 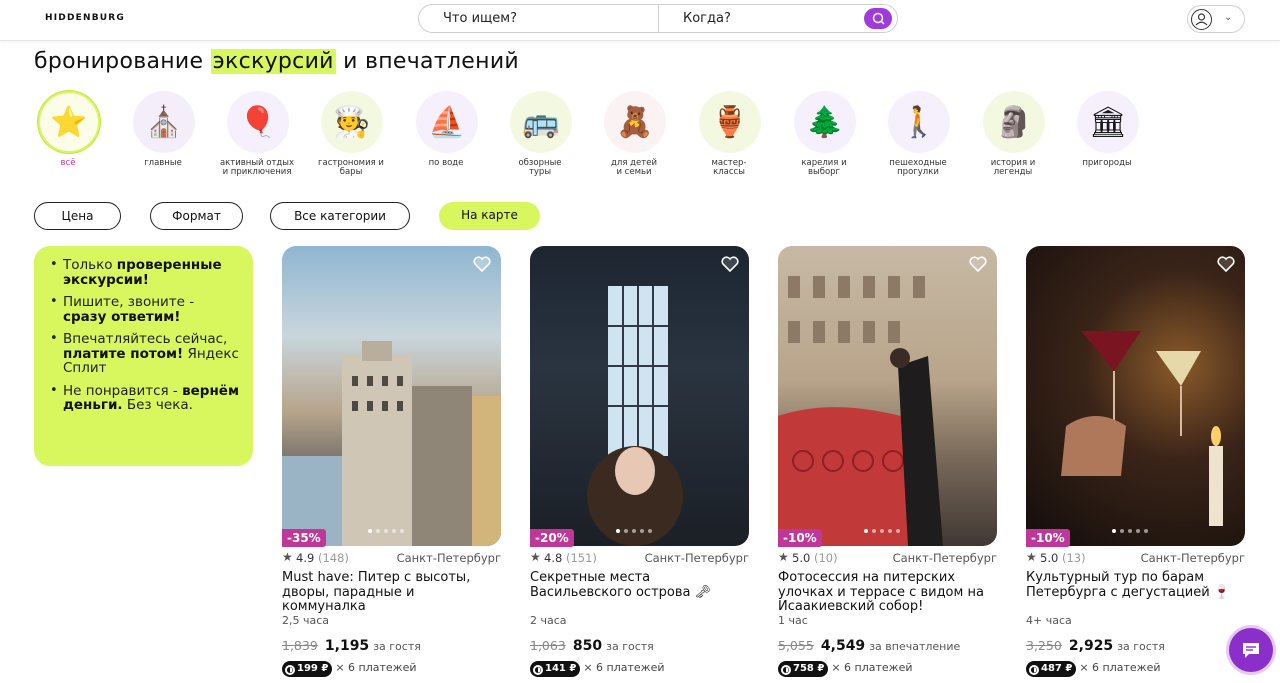 I want to click on site-logo: HIDDENBURG, so click(x=85, y=18).